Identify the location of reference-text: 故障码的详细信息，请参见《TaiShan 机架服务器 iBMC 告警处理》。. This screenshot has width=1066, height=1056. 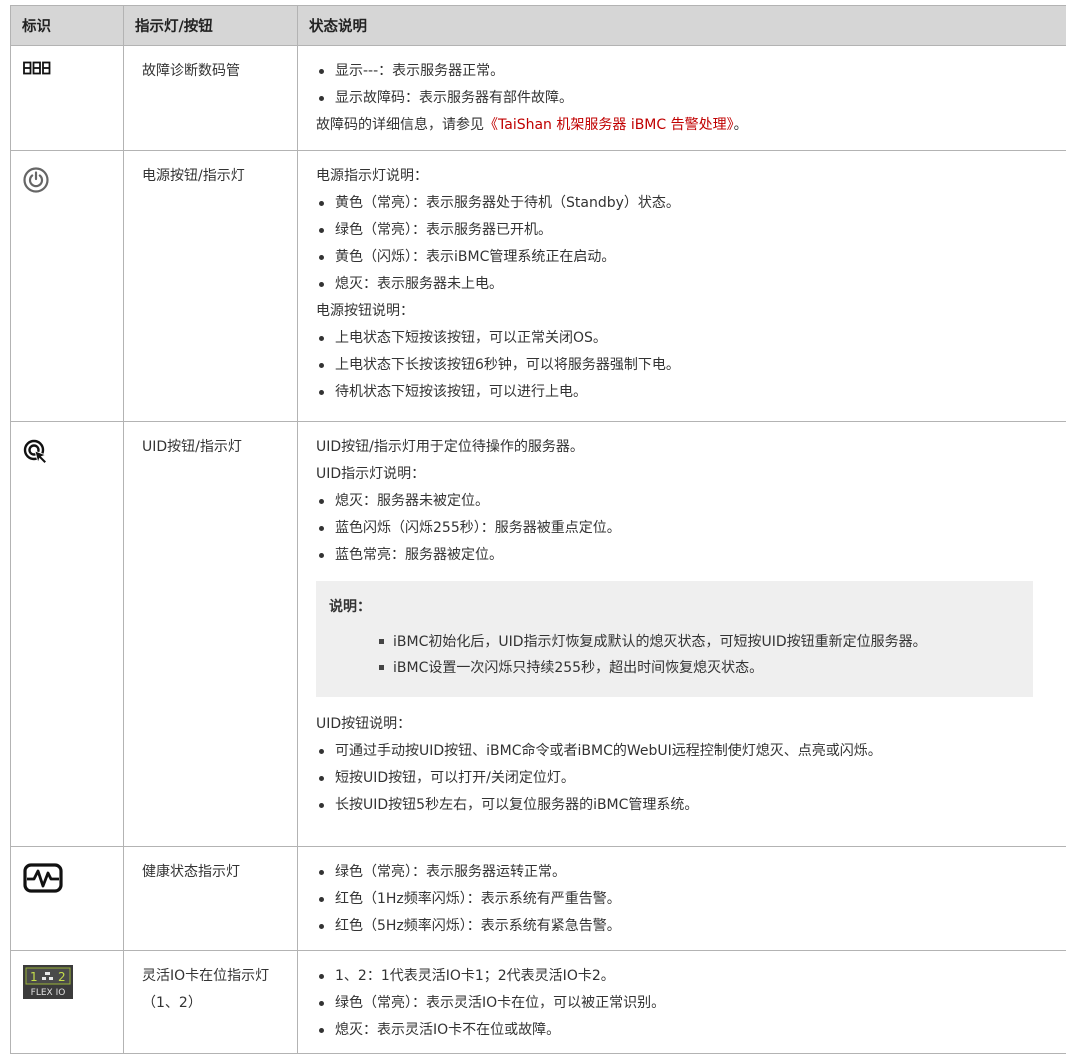
(532, 125).